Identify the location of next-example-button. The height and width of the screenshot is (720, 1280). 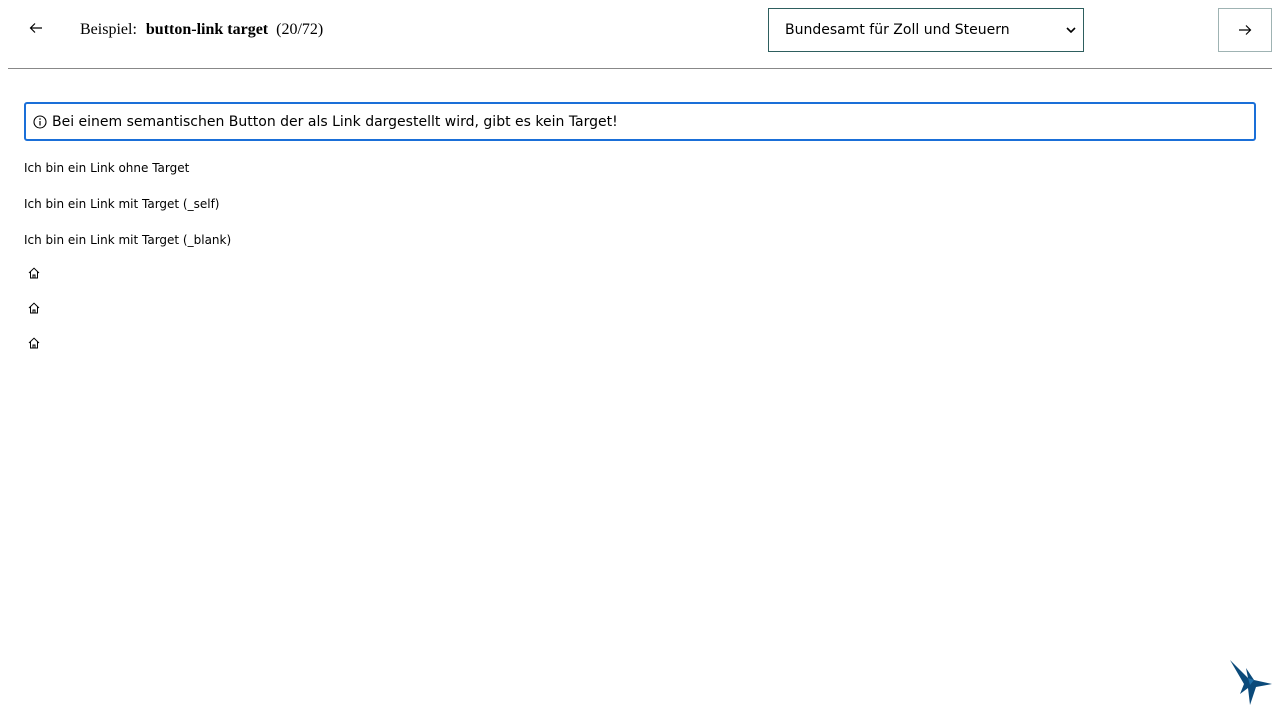
(1245, 30).